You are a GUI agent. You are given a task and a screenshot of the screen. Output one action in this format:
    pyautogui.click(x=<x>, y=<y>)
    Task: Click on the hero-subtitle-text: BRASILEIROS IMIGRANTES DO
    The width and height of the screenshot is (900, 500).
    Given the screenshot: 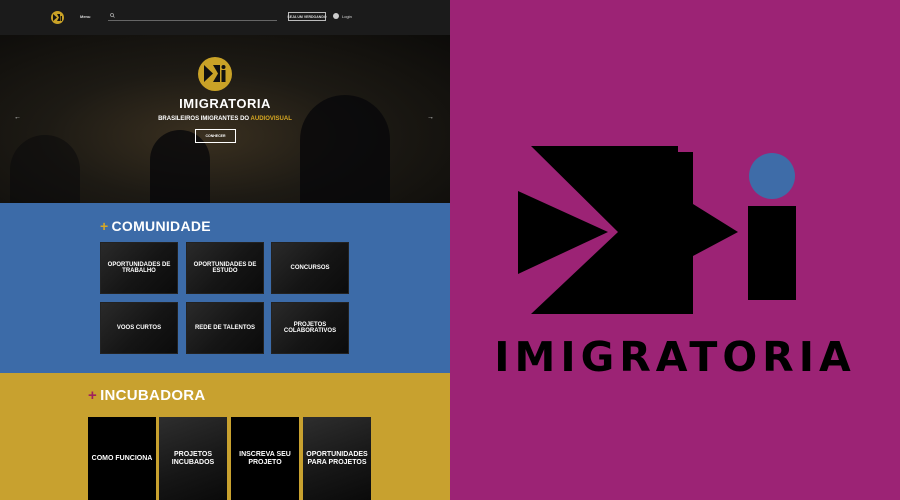 What is the action you would take?
    pyautogui.click(x=204, y=119)
    